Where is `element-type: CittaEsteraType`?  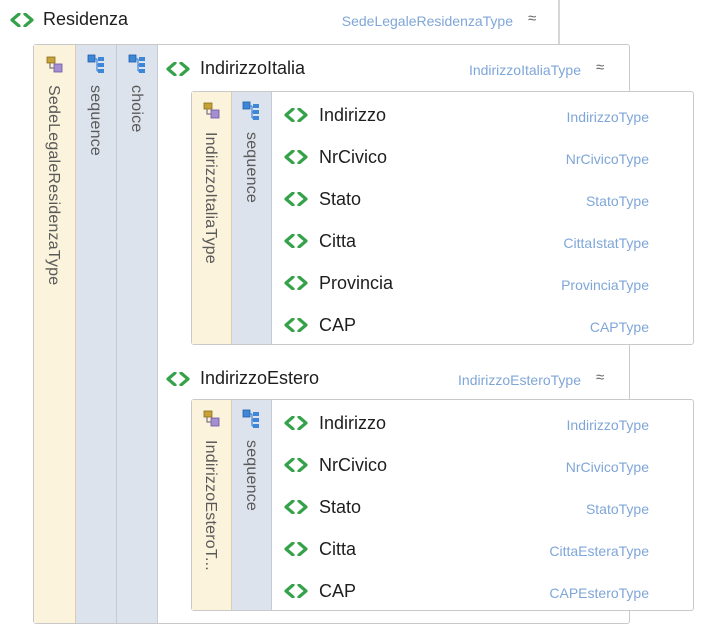
element-type: CittaEsteraType is located at coordinates (599, 551).